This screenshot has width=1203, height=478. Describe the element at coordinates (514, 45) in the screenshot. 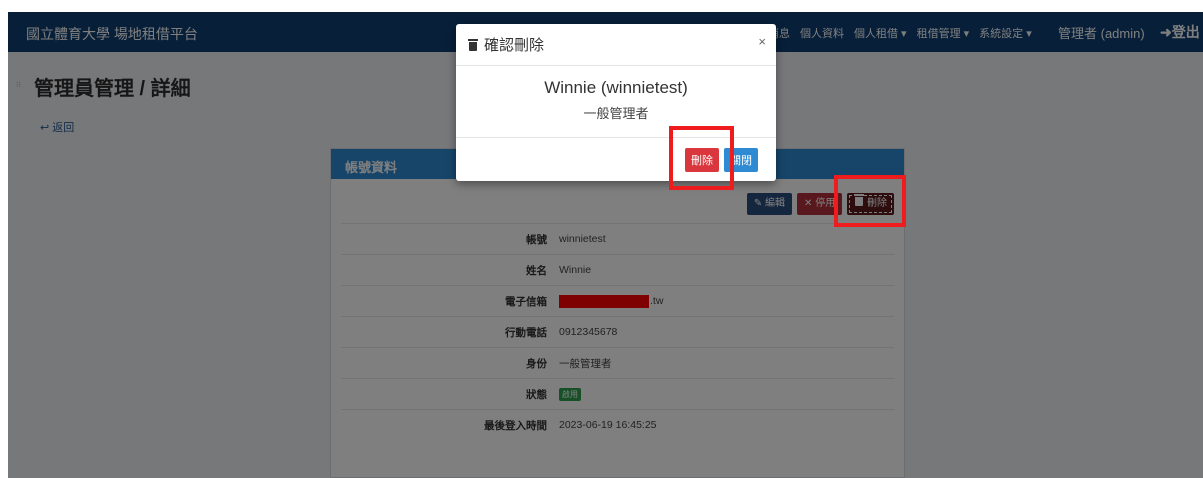

I see `modal-title: 確認刪除` at that location.